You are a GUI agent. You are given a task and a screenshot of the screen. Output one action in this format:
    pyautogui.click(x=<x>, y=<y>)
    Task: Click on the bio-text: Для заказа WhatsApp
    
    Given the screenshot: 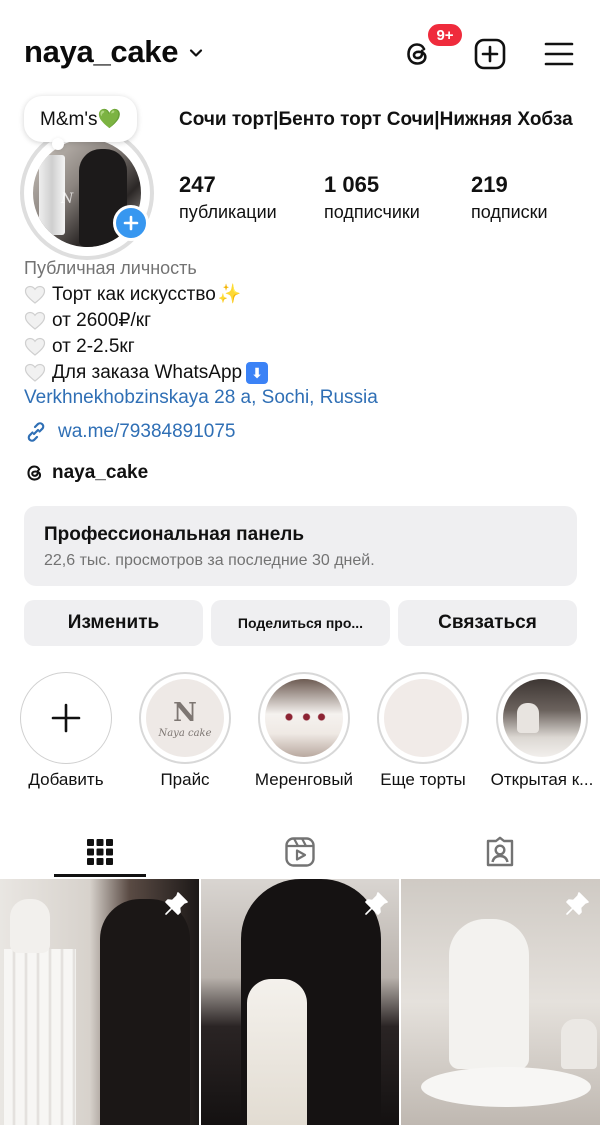 What is the action you would take?
    pyautogui.click(x=147, y=372)
    